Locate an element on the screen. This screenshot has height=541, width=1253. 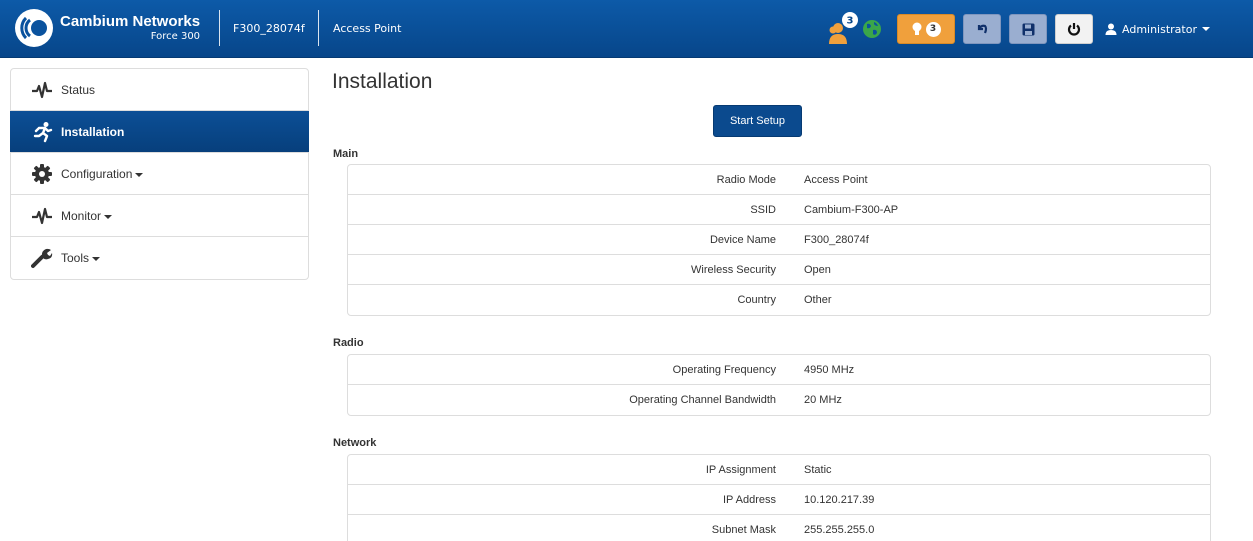
brand: Cambium Networks Force 300 is located at coordinates (107, 28).